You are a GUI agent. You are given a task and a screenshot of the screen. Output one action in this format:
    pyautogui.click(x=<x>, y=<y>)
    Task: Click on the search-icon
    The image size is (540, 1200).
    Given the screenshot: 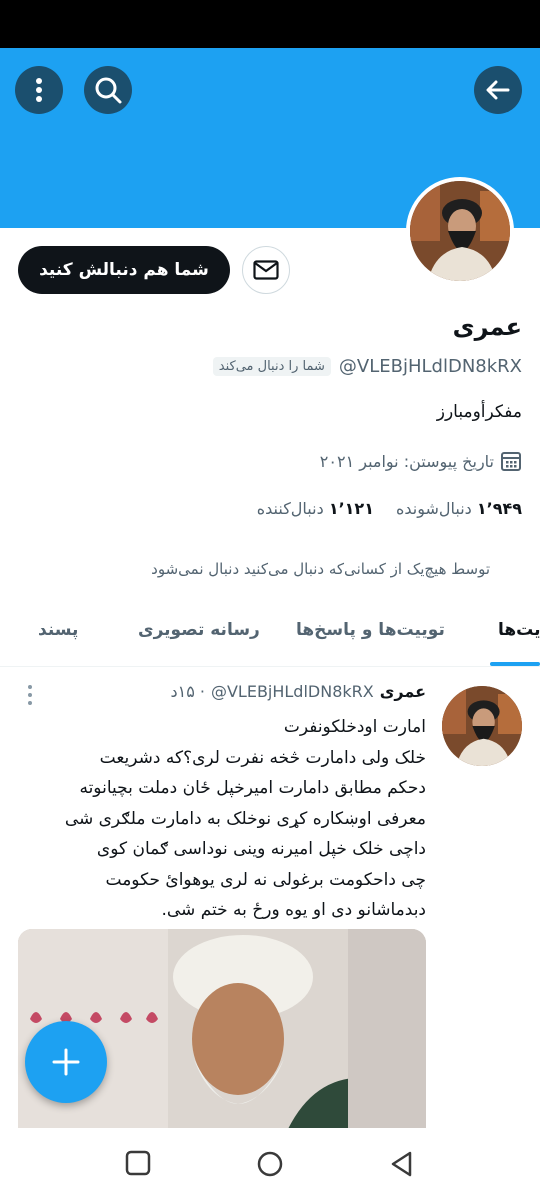 What is the action you would take?
    pyautogui.click(x=108, y=90)
    